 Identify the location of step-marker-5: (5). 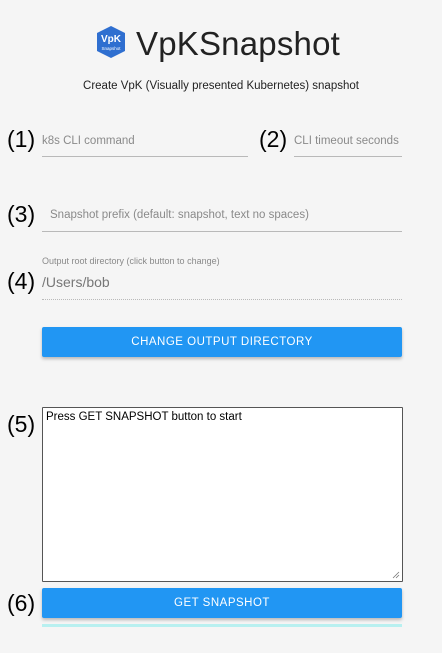
(21, 424).